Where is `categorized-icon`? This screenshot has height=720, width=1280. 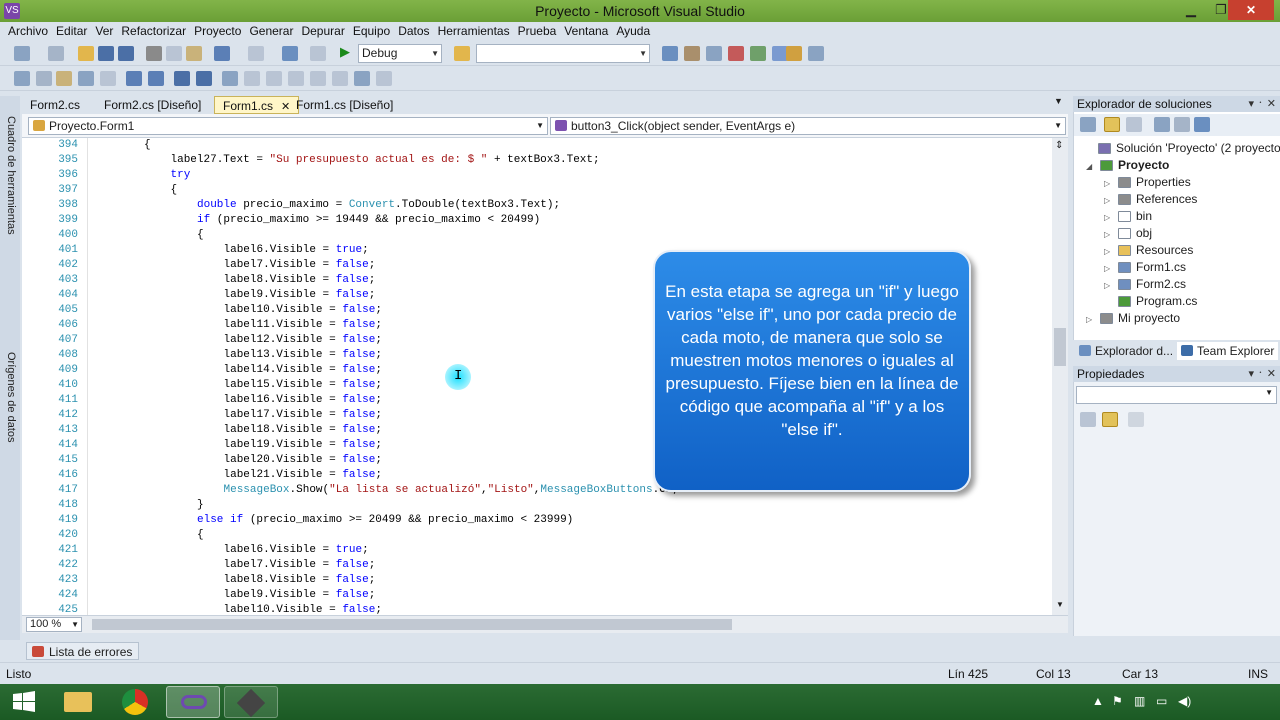
categorized-icon is located at coordinates (1088, 419).